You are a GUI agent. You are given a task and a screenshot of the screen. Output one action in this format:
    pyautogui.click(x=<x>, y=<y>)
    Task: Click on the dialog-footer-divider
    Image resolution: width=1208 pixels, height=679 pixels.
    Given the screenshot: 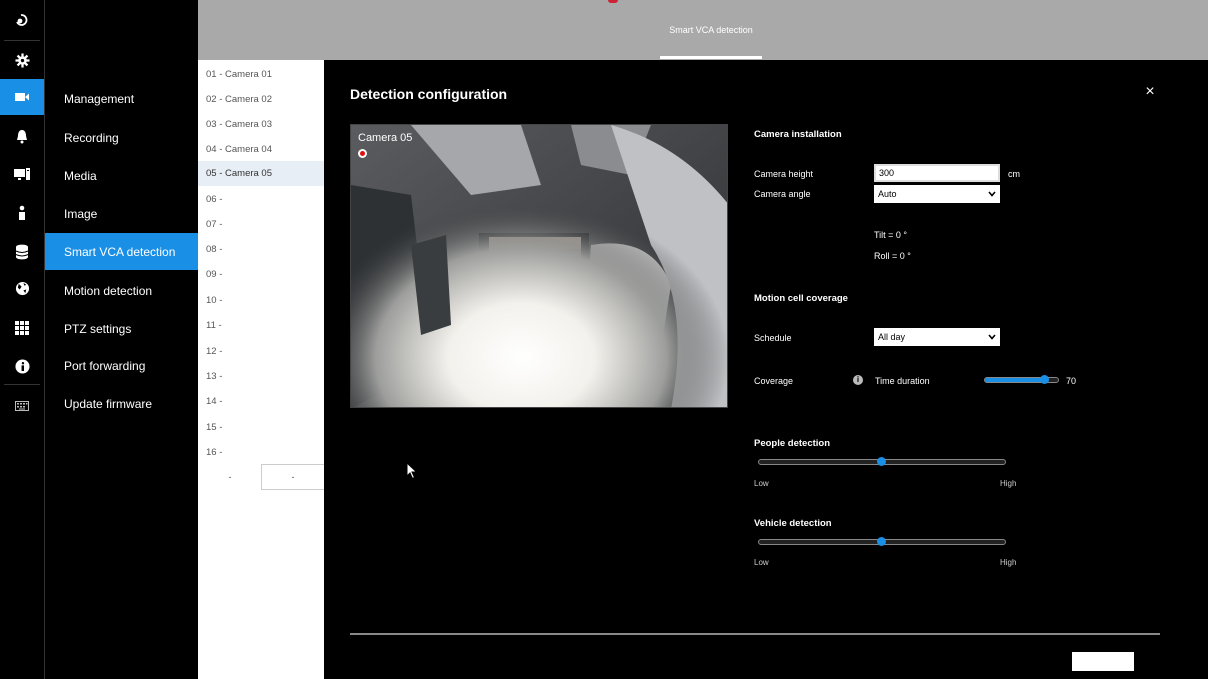 What is the action you would take?
    pyautogui.click(x=755, y=634)
    